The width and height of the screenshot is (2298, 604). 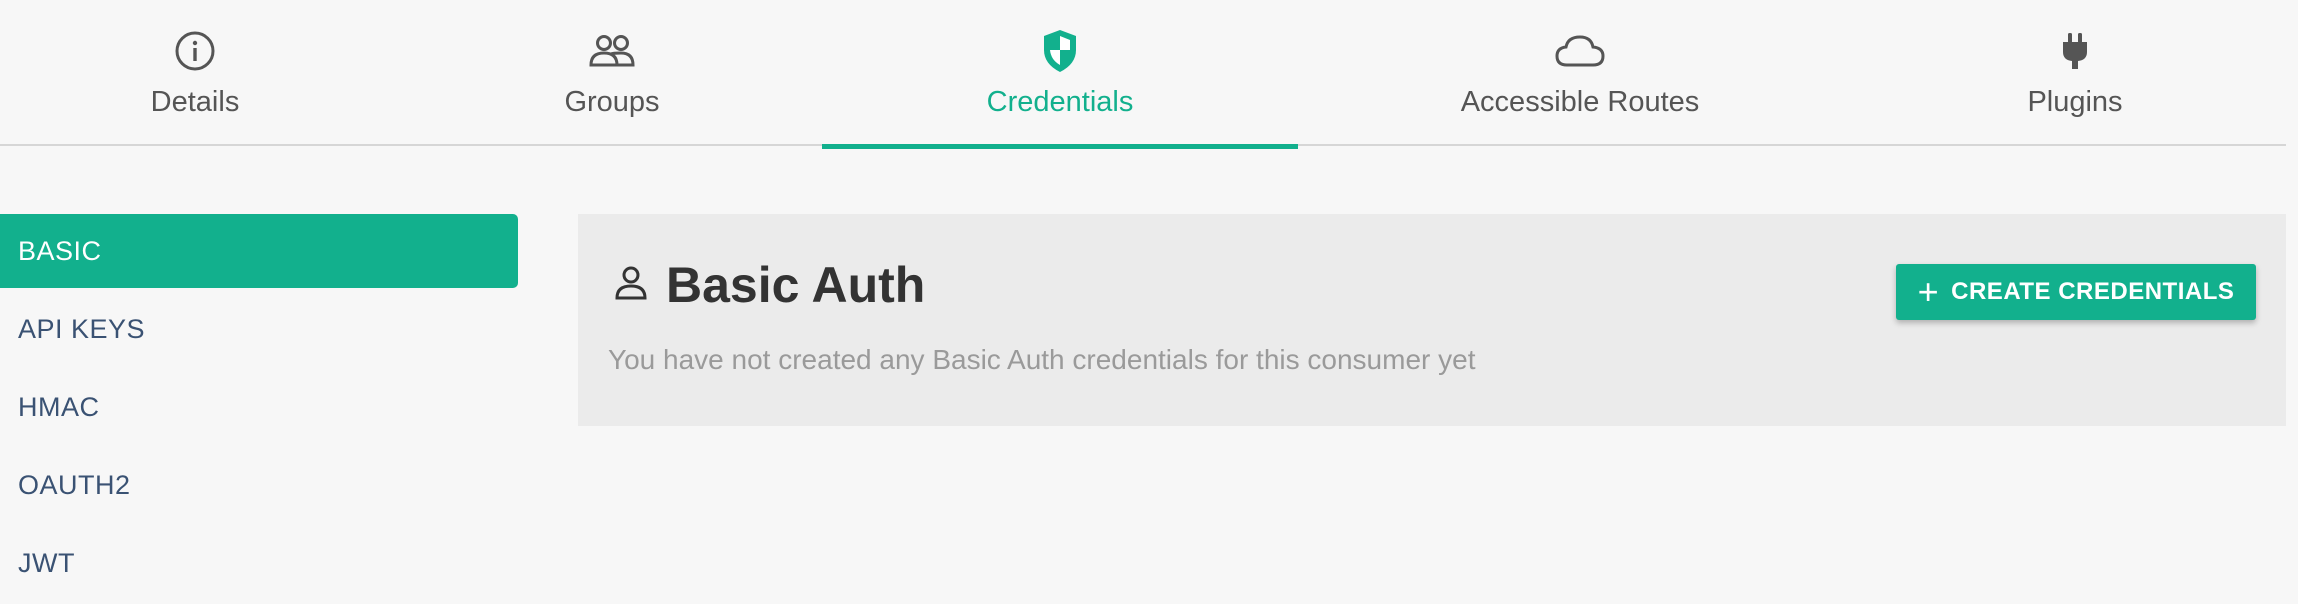 What do you see at coordinates (612, 51) in the screenshot?
I see `groups-icon` at bounding box center [612, 51].